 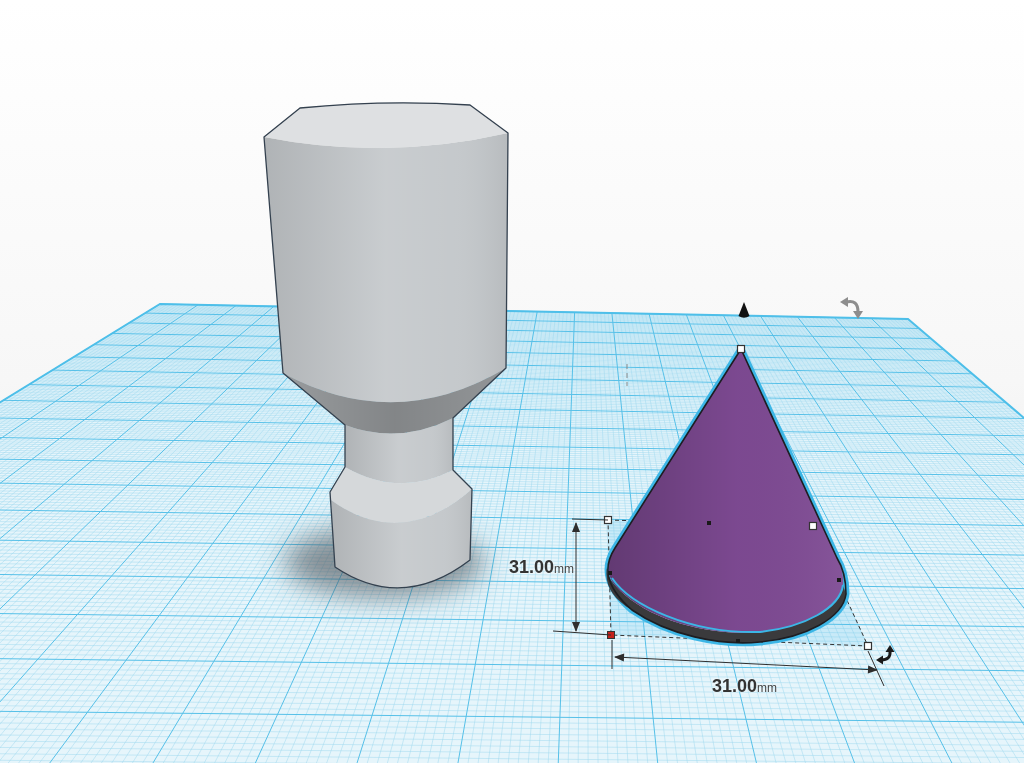 What do you see at coordinates (611, 635) in the screenshot?
I see `anchor-handle` at bounding box center [611, 635].